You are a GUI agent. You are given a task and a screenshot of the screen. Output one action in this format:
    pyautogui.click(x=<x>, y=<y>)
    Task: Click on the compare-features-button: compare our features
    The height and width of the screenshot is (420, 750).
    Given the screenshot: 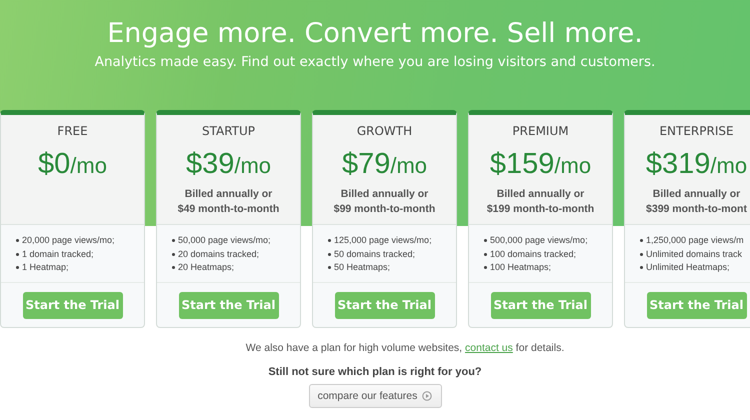 What is the action you would take?
    pyautogui.click(x=375, y=396)
    